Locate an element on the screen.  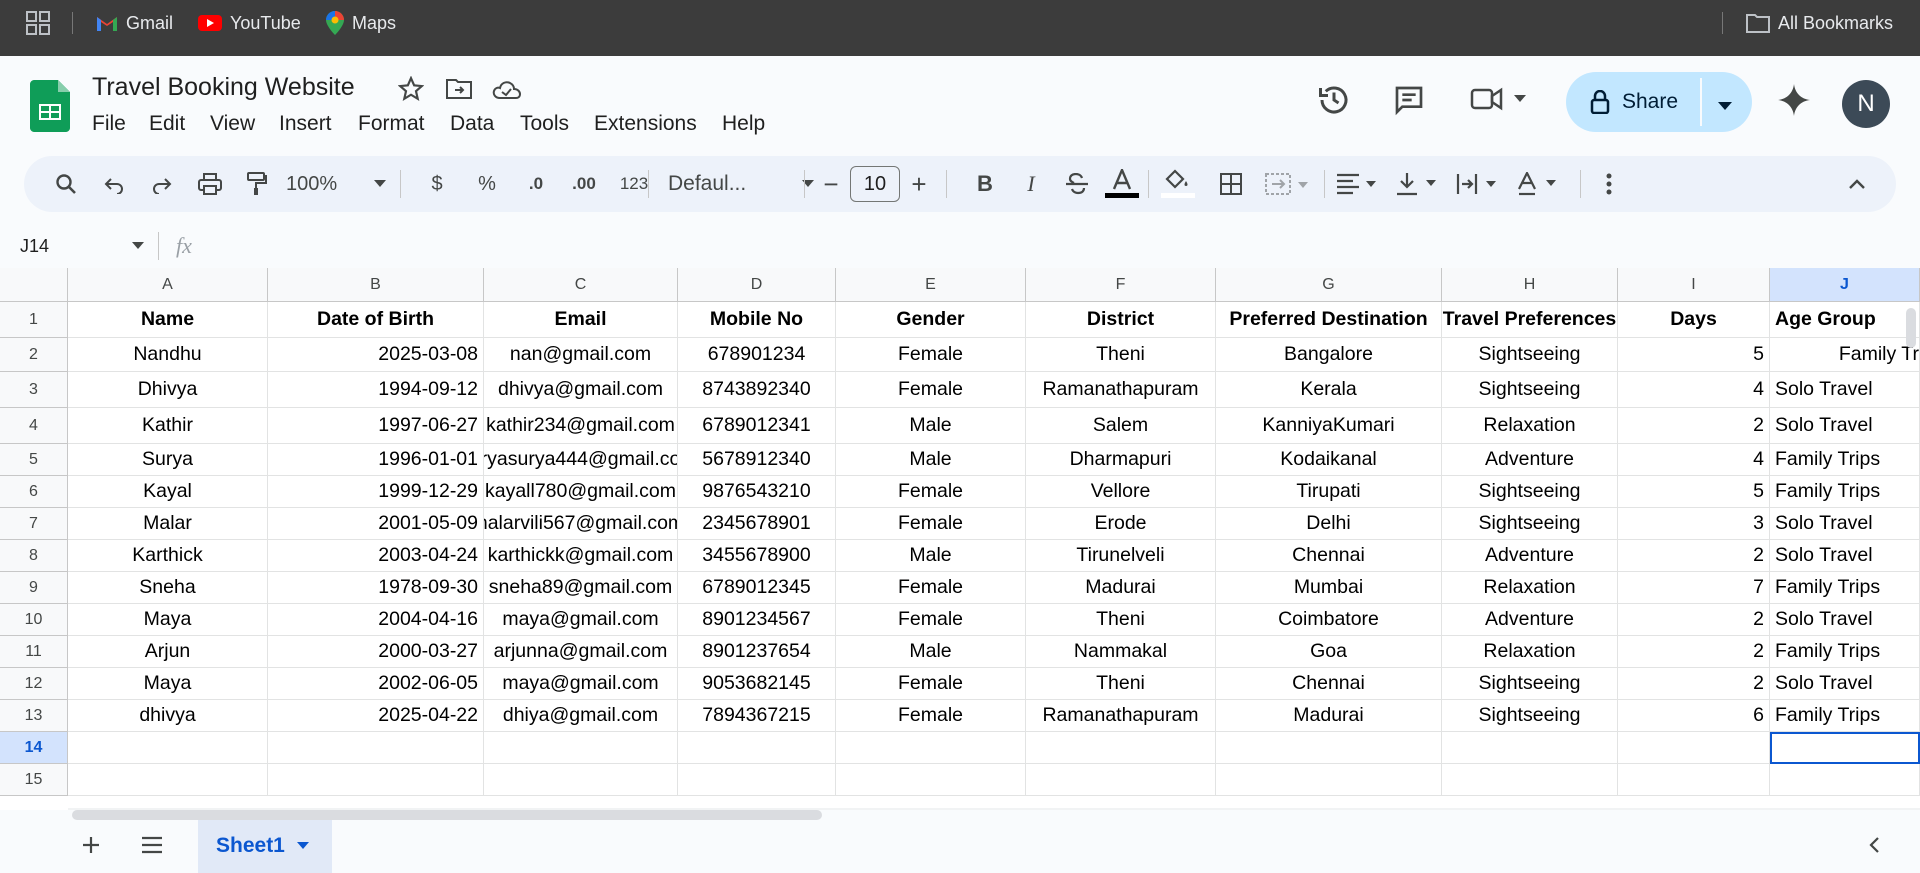
menu-format: Format is located at coordinates (391, 124).